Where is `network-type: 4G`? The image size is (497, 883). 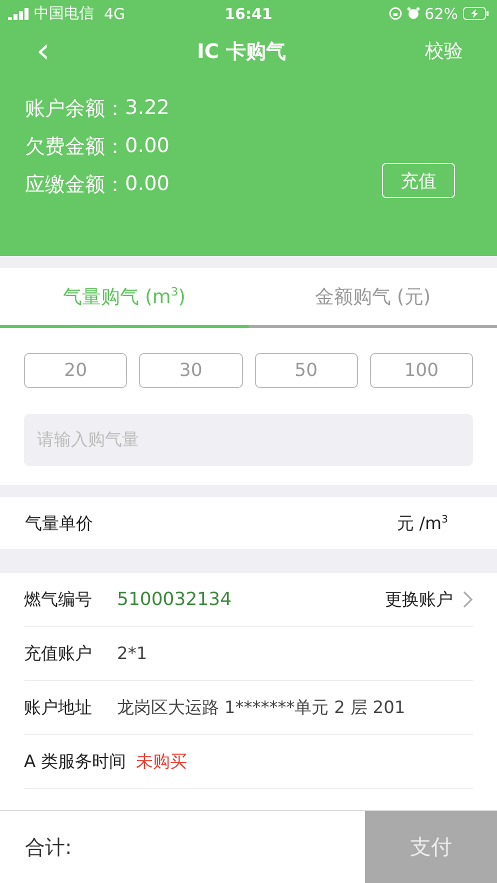
network-type: 4G is located at coordinates (115, 13).